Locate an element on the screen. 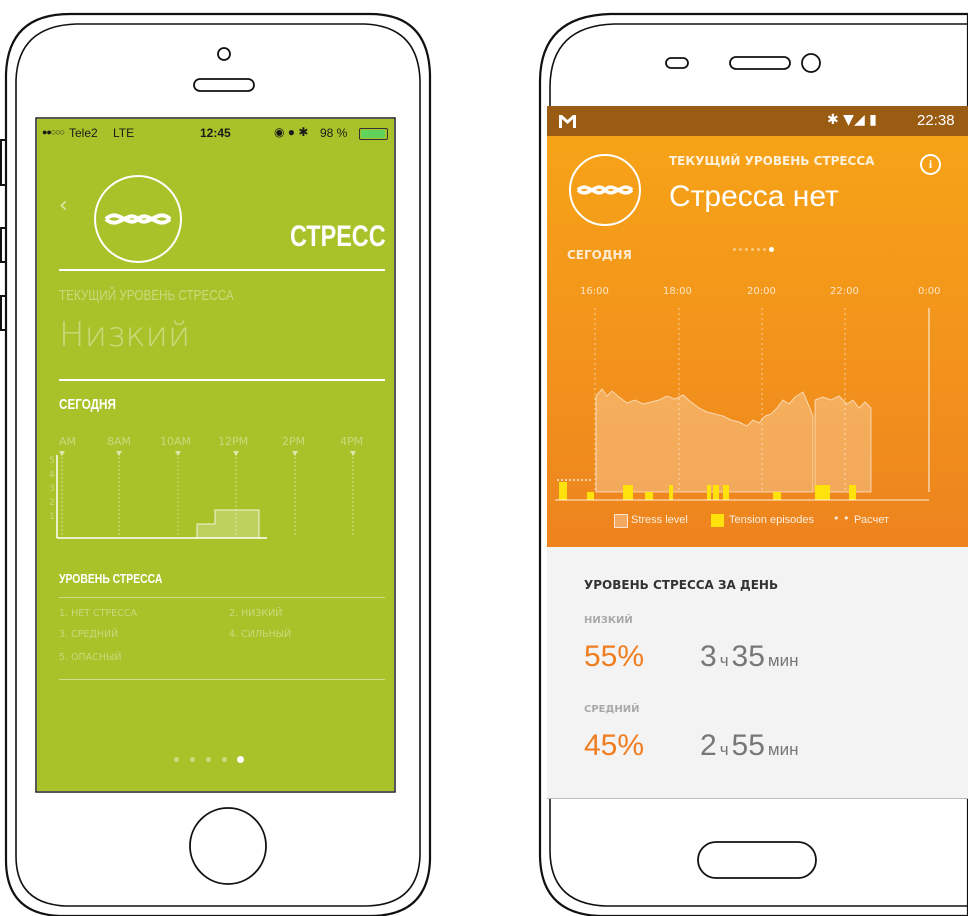 The height and width of the screenshot is (916, 968). header-value: Стресса нет is located at coordinates (754, 196).